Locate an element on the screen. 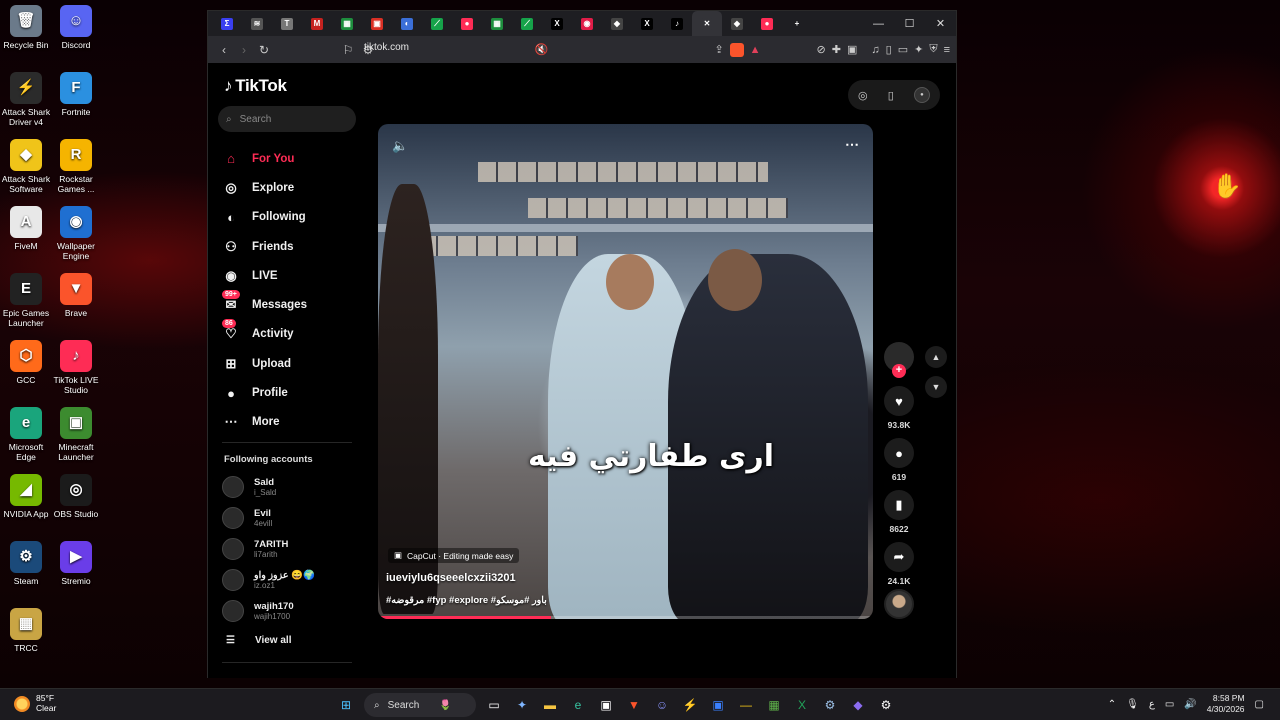  extension-icon-1: ⊘ is located at coordinates (821, 49).